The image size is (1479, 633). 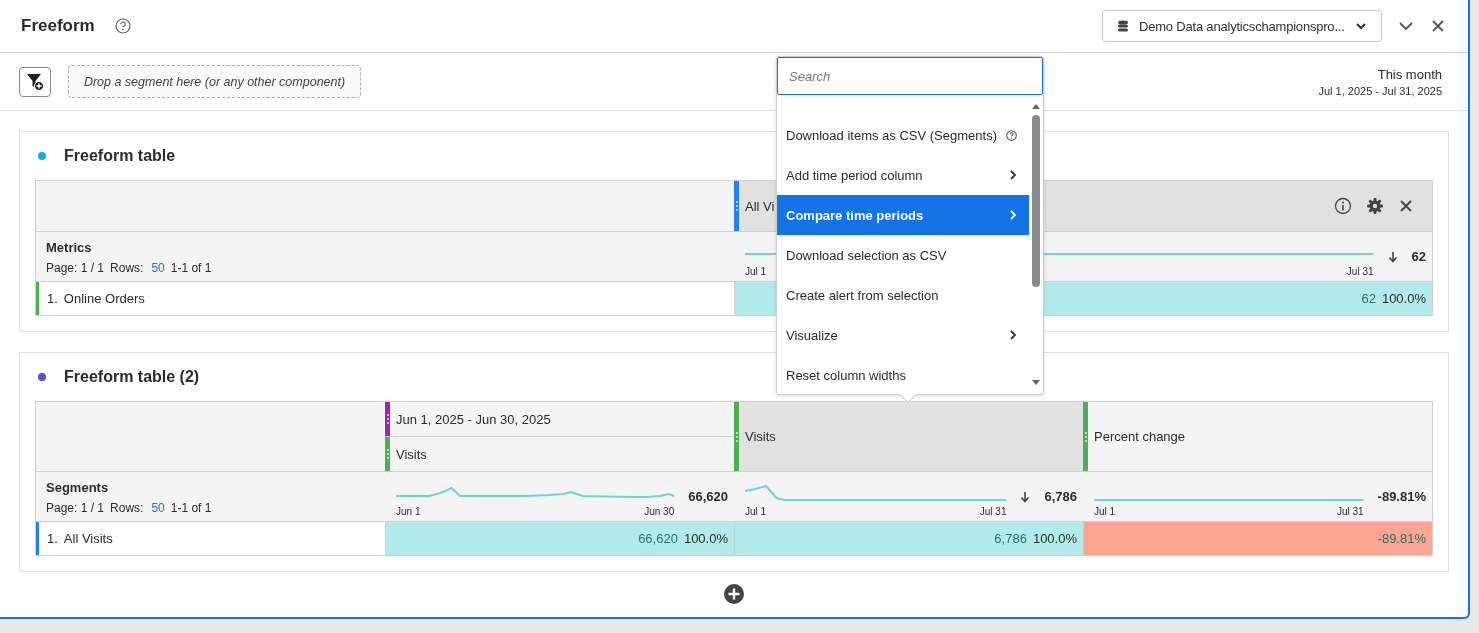 What do you see at coordinates (78, 487) in the screenshot?
I see `dimension-label: Segments` at bounding box center [78, 487].